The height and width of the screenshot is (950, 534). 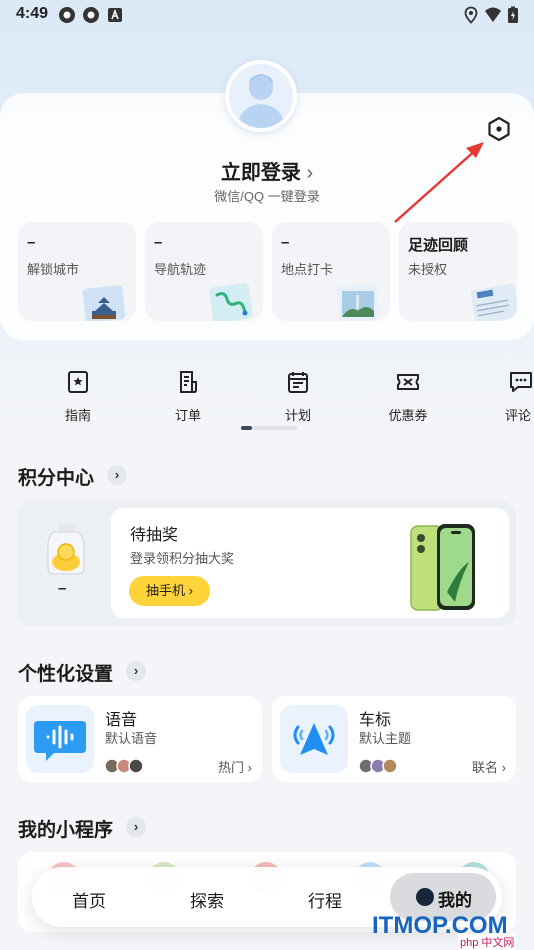 What do you see at coordinates (493, 302) in the screenshot?
I see `newspaper-icon` at bounding box center [493, 302].